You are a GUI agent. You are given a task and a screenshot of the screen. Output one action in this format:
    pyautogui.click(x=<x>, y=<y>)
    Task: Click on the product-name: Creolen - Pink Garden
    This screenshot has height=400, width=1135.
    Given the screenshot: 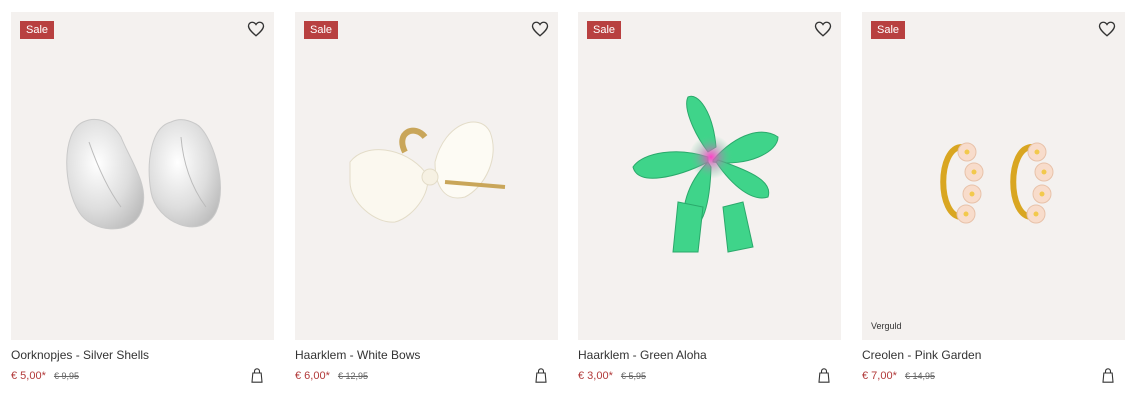 What is the action you would take?
    pyautogui.click(x=921, y=355)
    